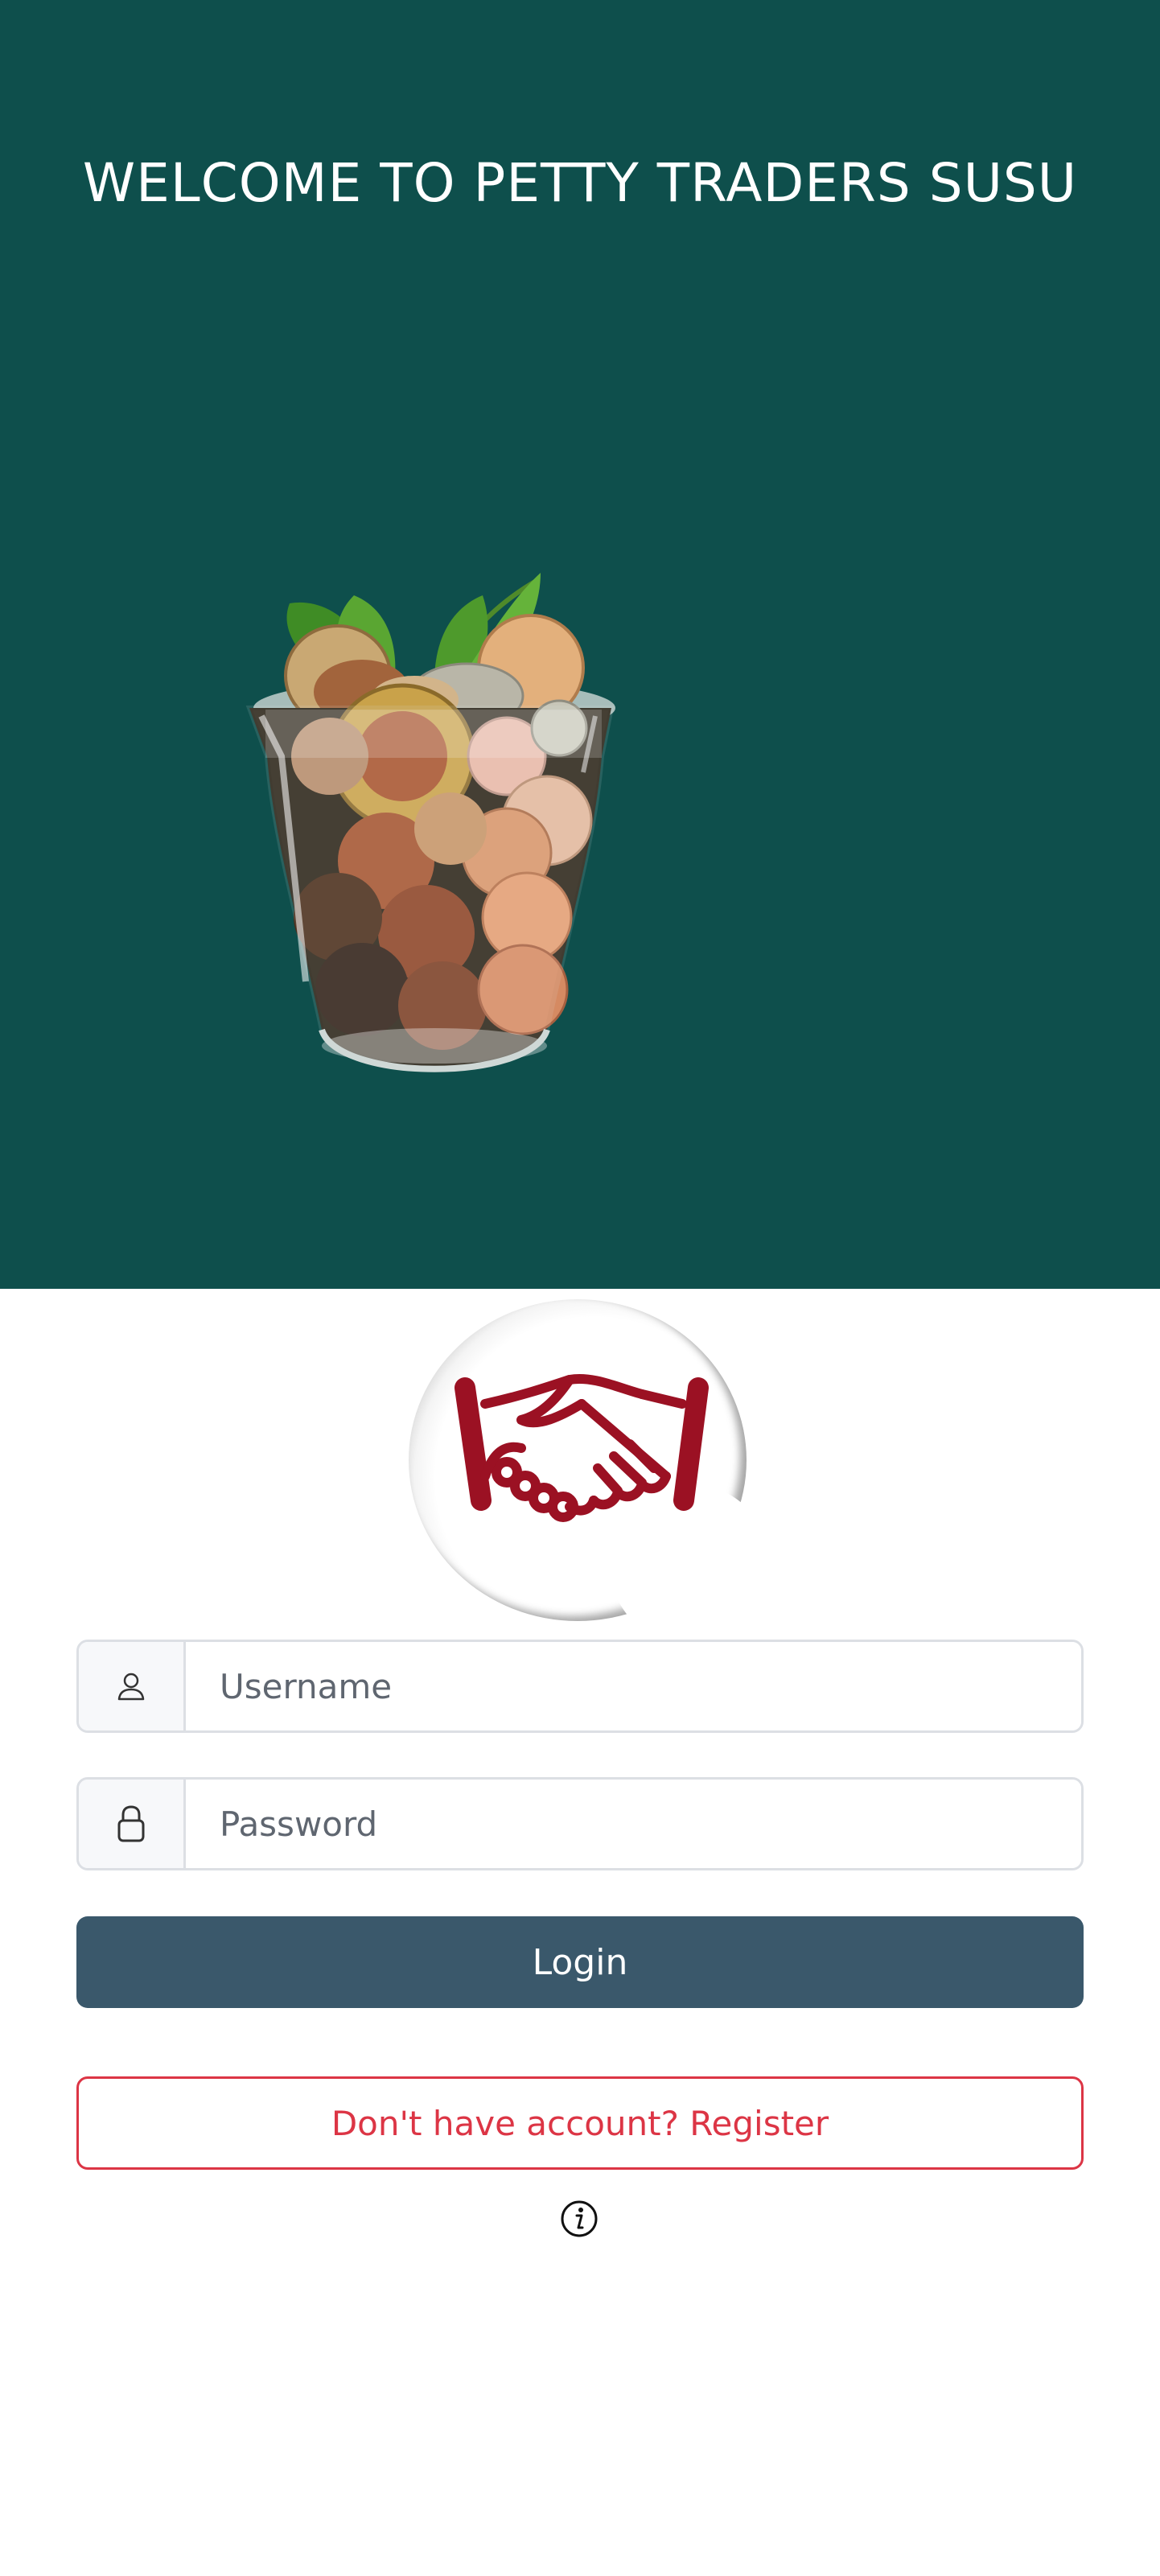 The height and width of the screenshot is (2576, 1160). What do you see at coordinates (582, 1448) in the screenshot?
I see `handshake-icon` at bounding box center [582, 1448].